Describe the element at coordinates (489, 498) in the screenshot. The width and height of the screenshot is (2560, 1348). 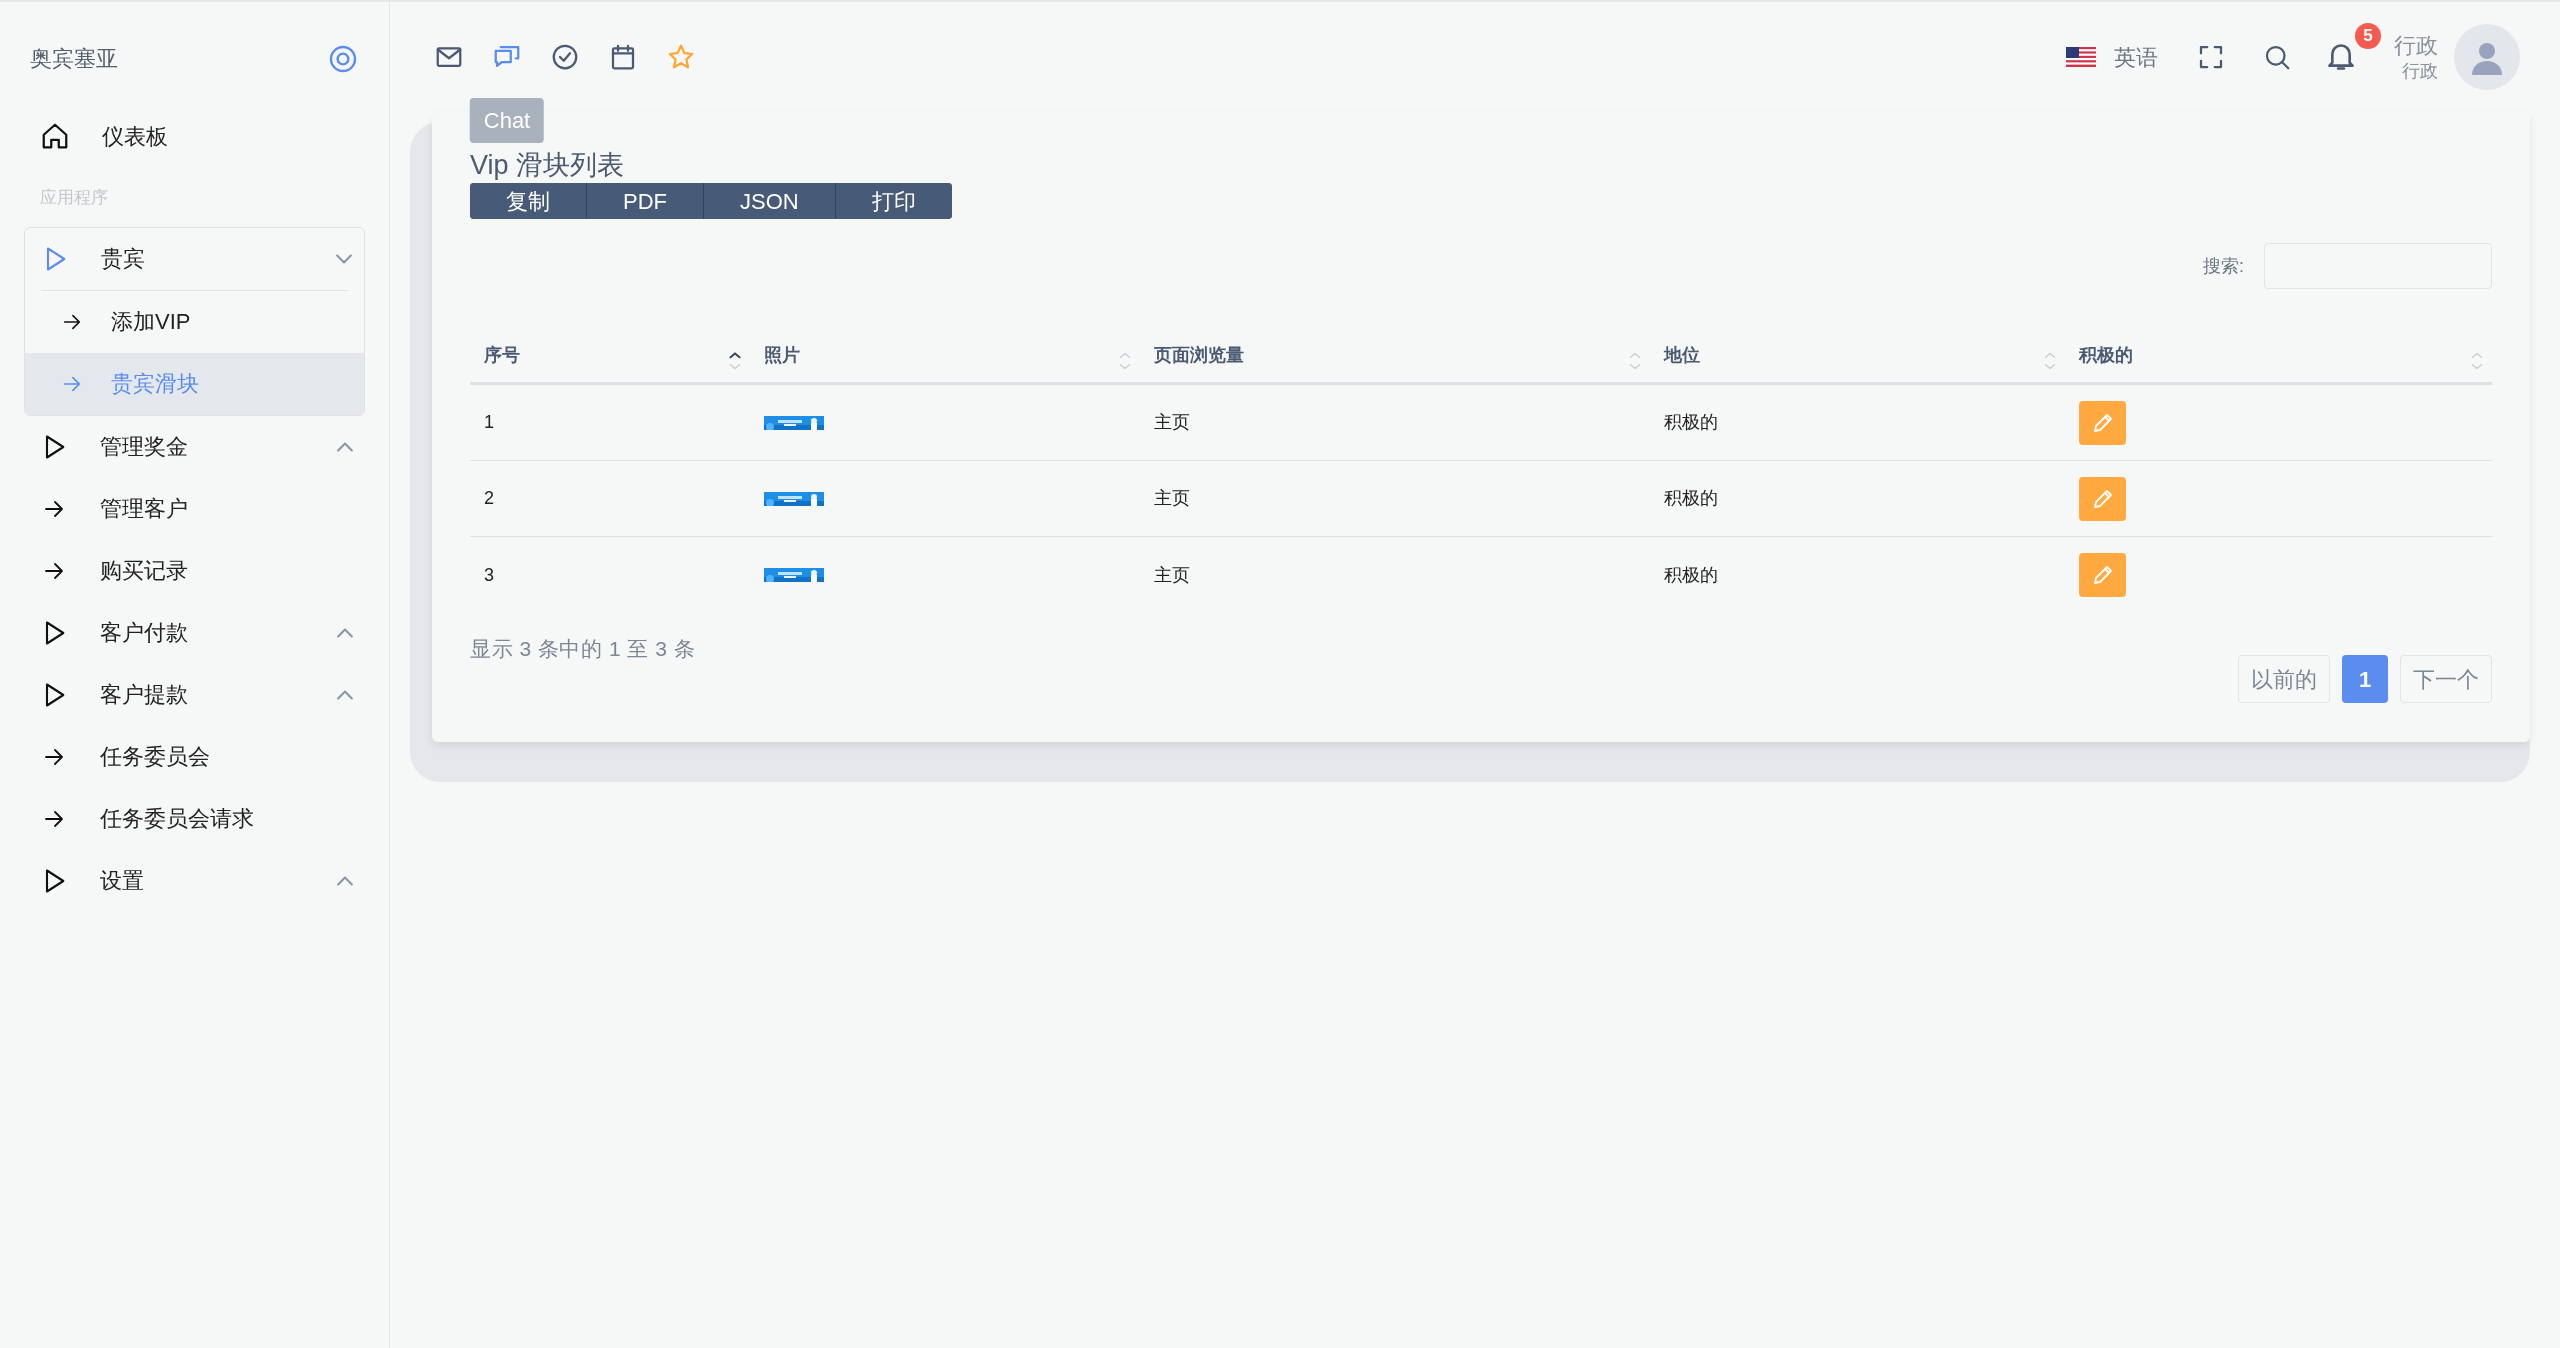
I see `table-cell-text: 2` at that location.